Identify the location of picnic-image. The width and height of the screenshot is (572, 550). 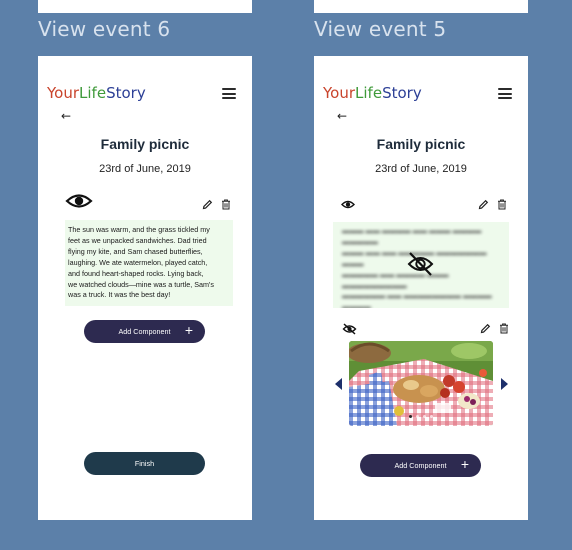
(421, 383).